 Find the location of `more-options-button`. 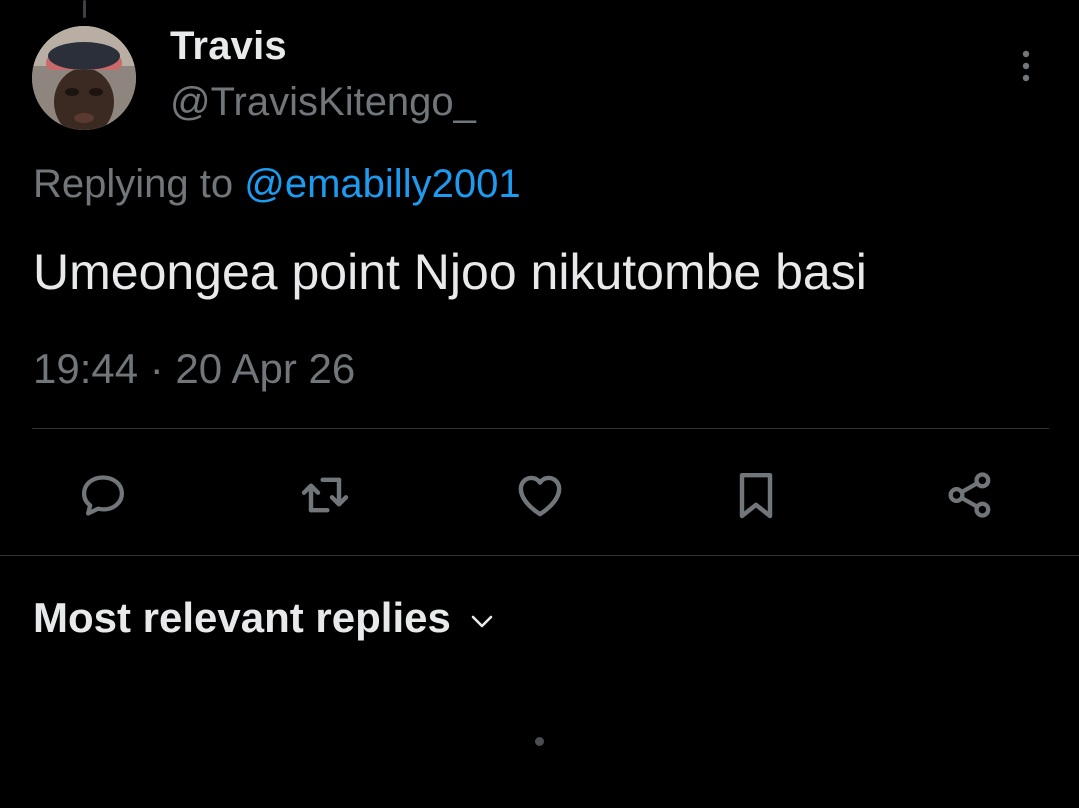

more-options-button is located at coordinates (1026, 66).